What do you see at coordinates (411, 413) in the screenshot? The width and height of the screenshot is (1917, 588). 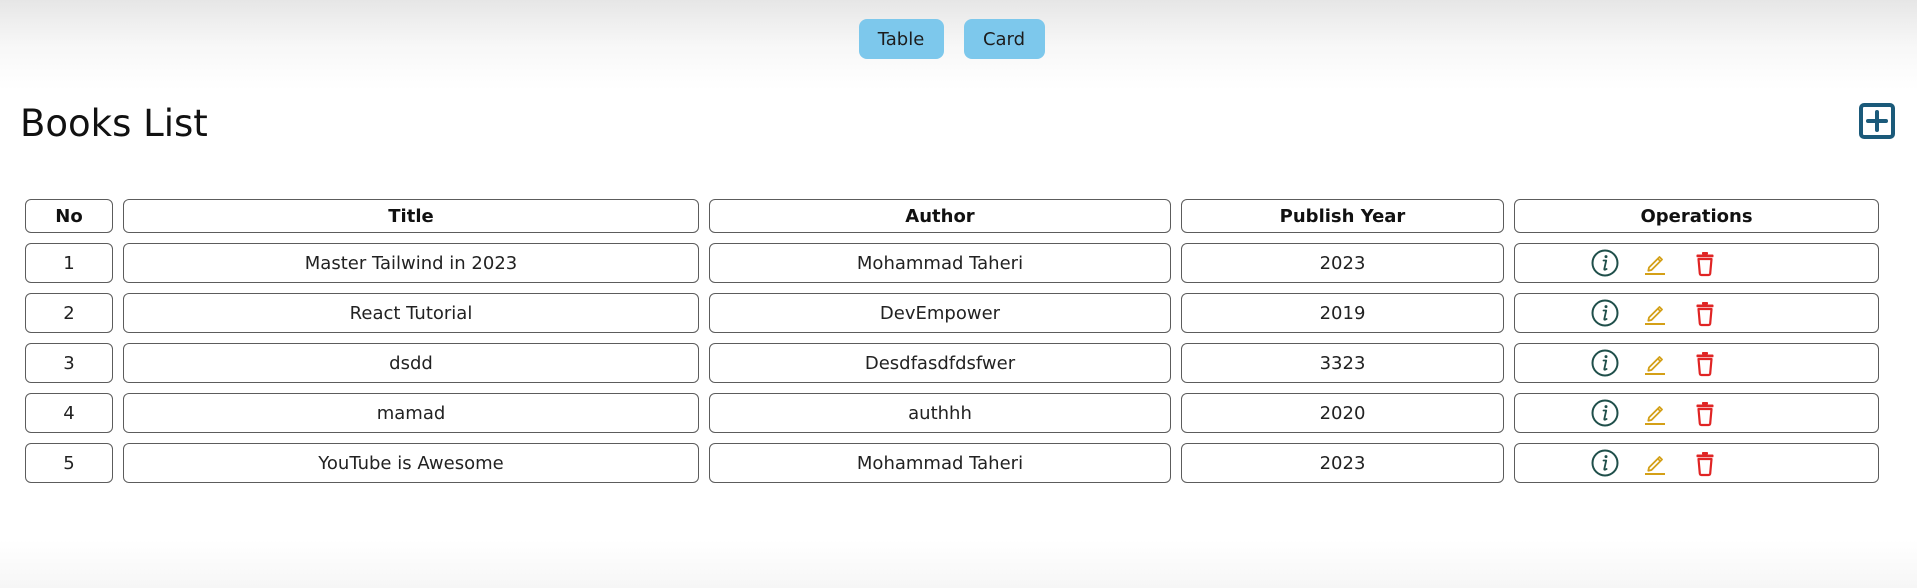 I see `cell-title: mamad` at bounding box center [411, 413].